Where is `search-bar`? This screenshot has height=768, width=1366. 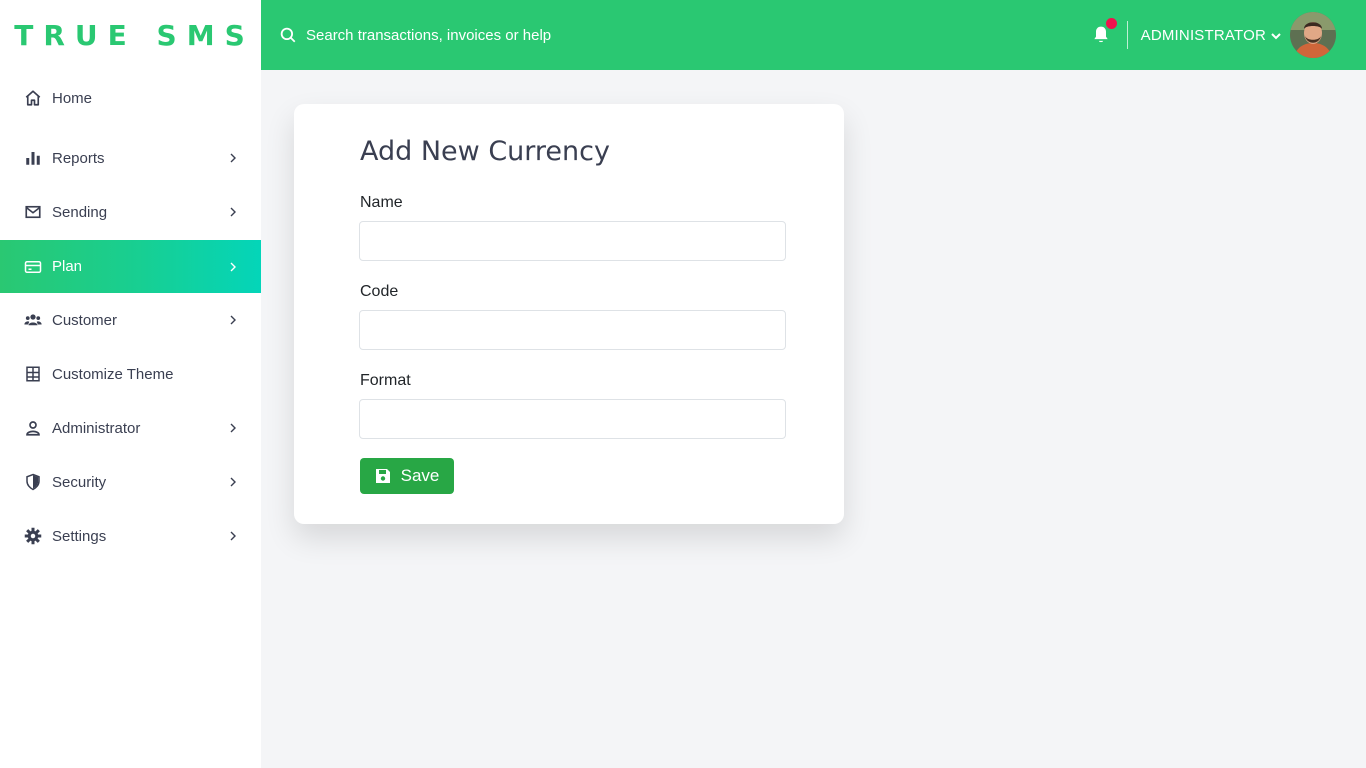
search-bar is located at coordinates (489, 35).